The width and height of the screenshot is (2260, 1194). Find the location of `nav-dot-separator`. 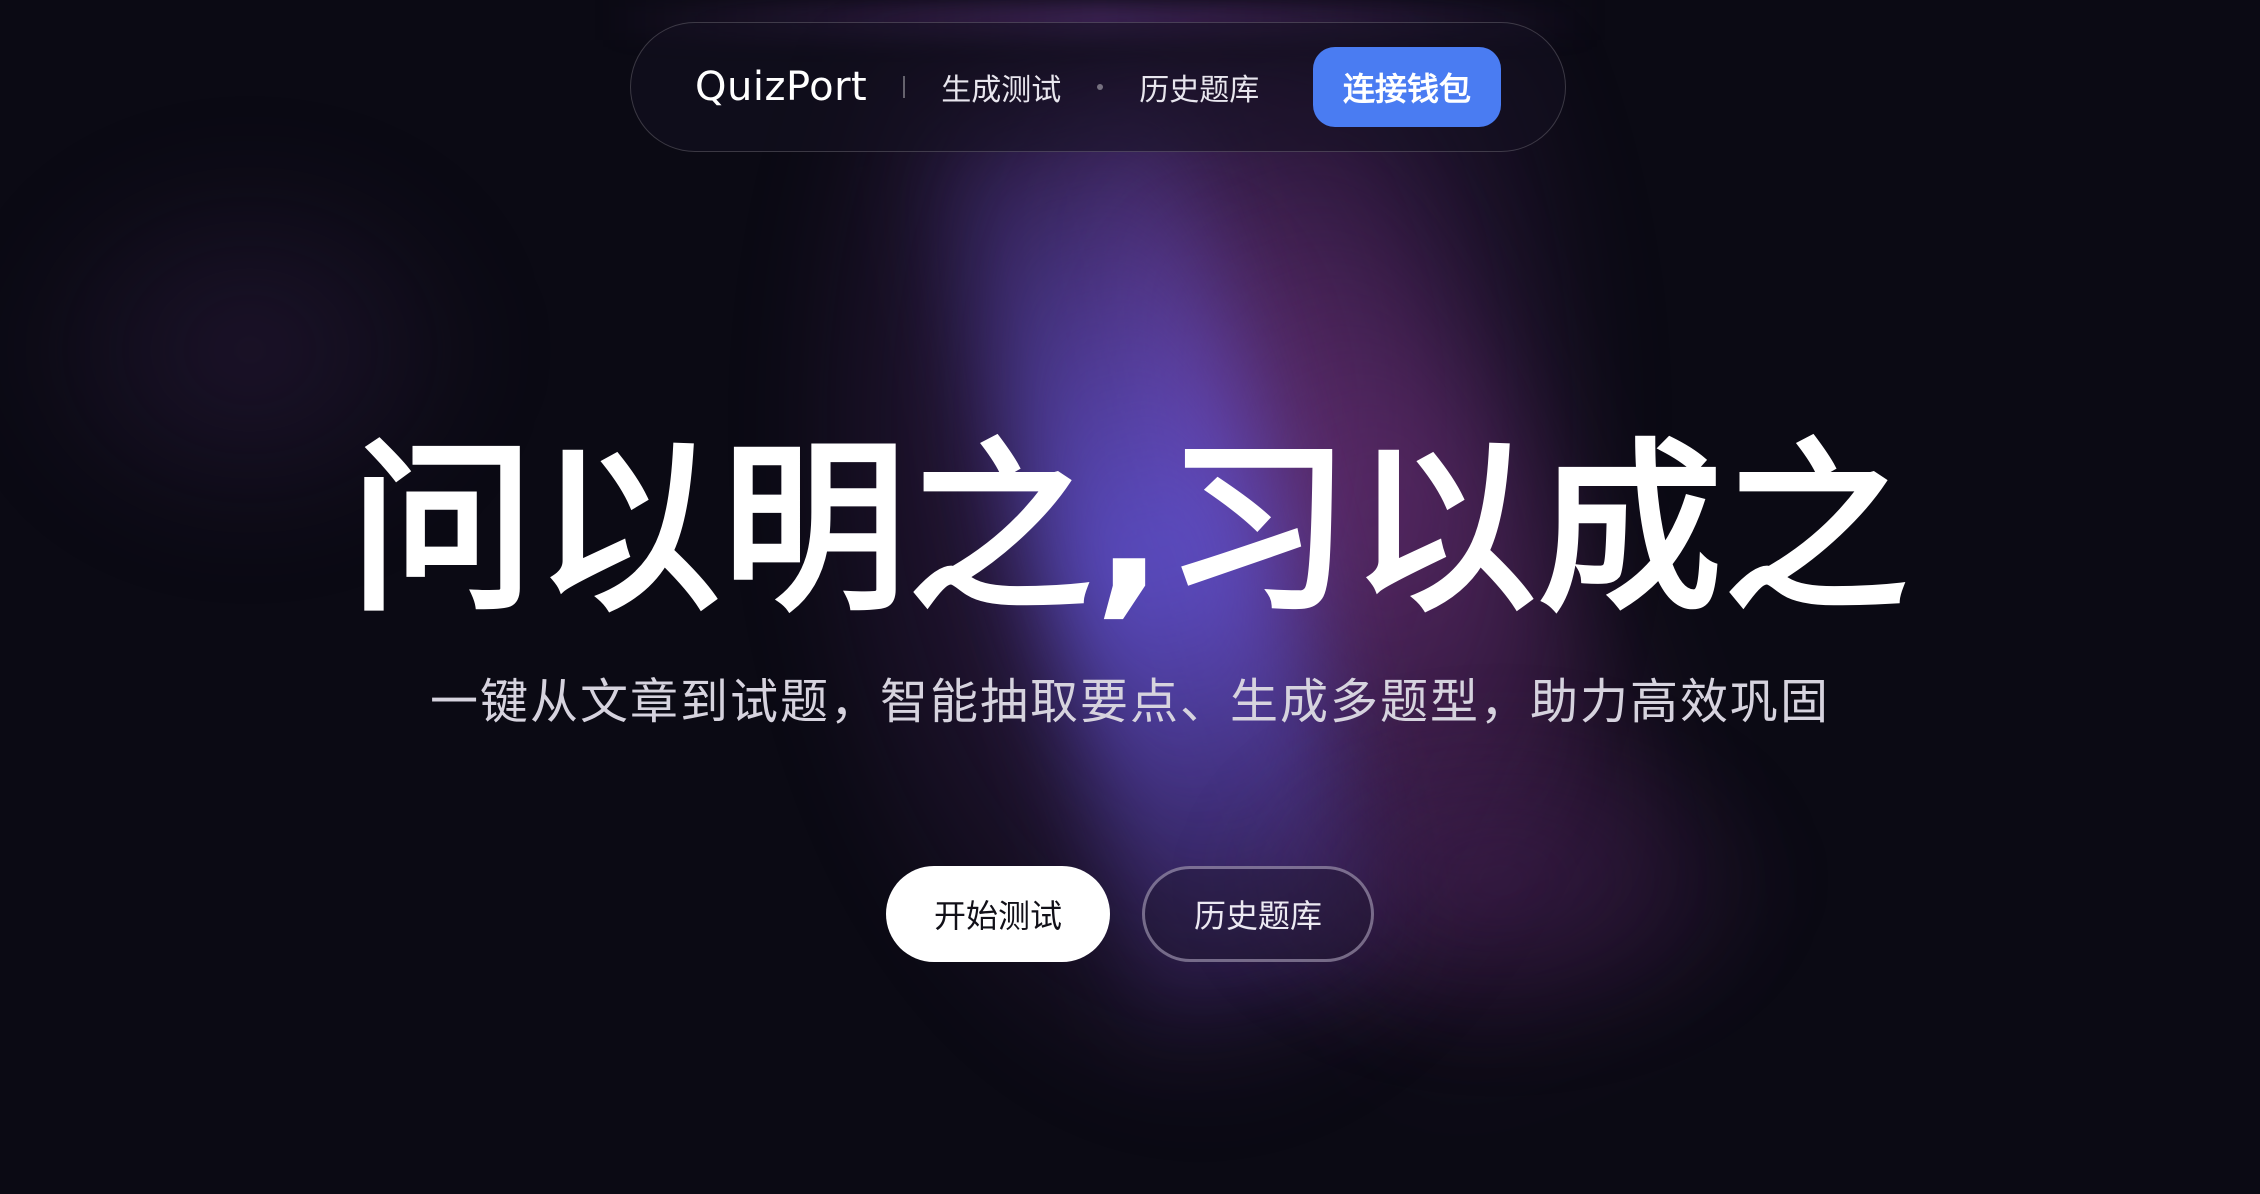

nav-dot-separator is located at coordinates (1100, 87).